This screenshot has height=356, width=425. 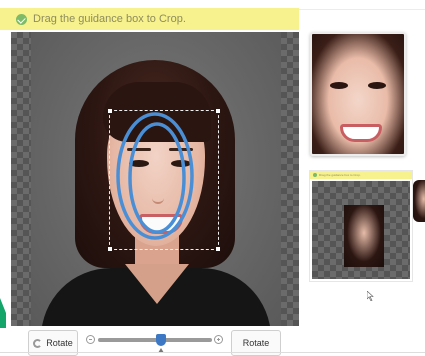 What do you see at coordinates (315, 175) in the screenshot?
I see `mini-check-icon` at bounding box center [315, 175].